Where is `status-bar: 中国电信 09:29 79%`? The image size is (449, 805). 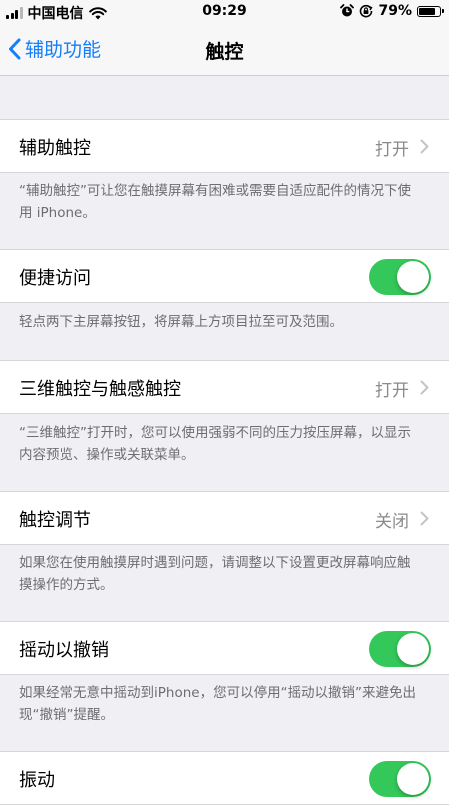
status-bar: 中国电信 09:29 79% is located at coordinates (224, 12).